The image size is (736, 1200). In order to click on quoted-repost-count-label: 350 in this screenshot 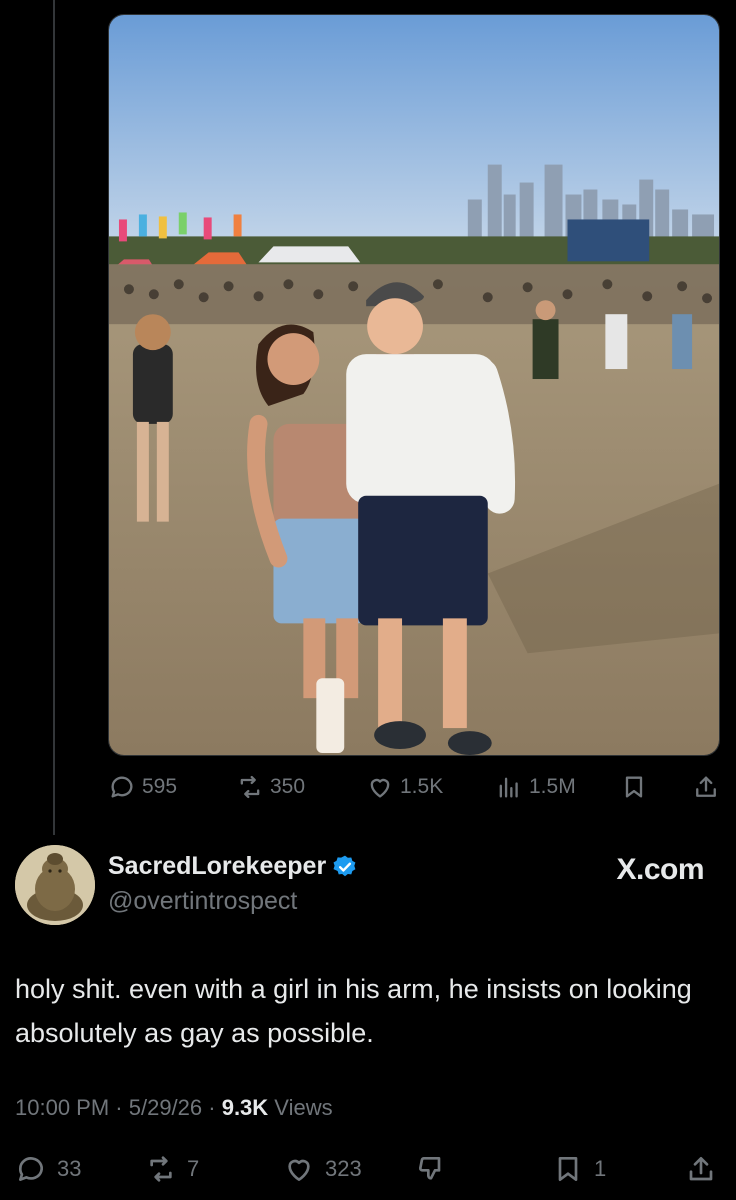, I will do `click(288, 786)`.